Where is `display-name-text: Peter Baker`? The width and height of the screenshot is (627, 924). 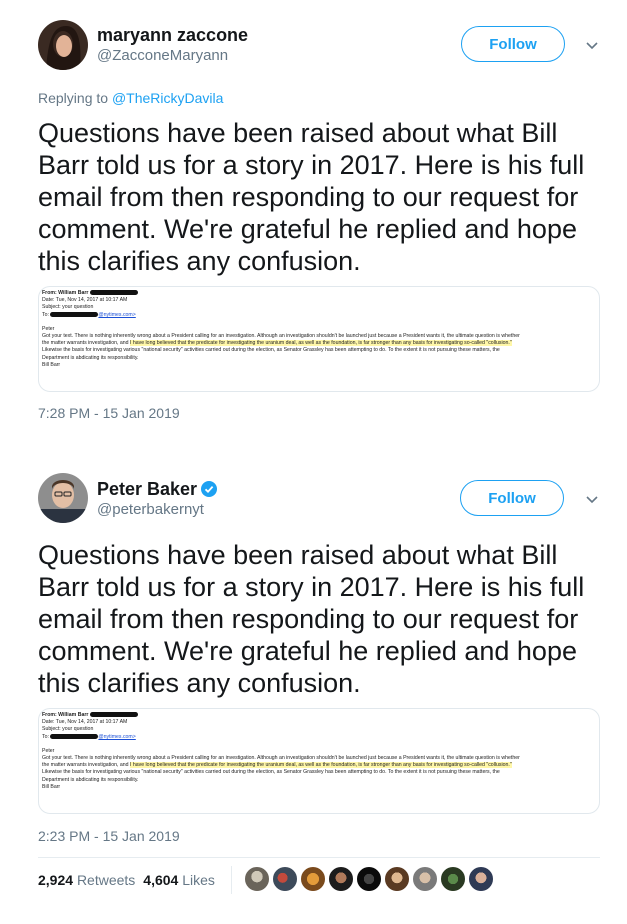
display-name-text: Peter Baker is located at coordinates (147, 489).